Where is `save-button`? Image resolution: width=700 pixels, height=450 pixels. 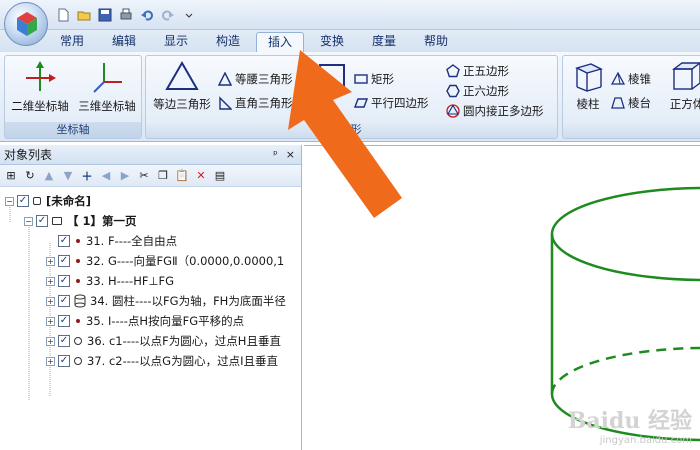
save-button is located at coordinates (105, 15).